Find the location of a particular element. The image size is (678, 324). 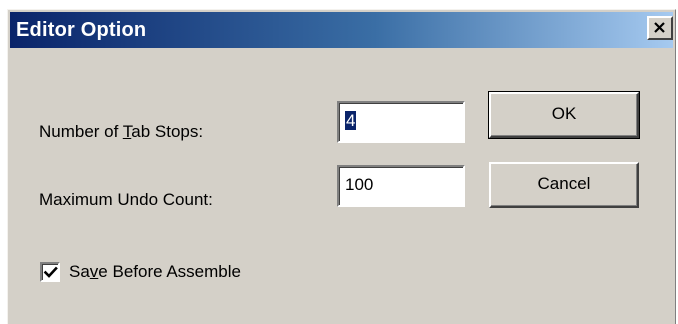

undo-count-value: 100 is located at coordinates (359, 184).